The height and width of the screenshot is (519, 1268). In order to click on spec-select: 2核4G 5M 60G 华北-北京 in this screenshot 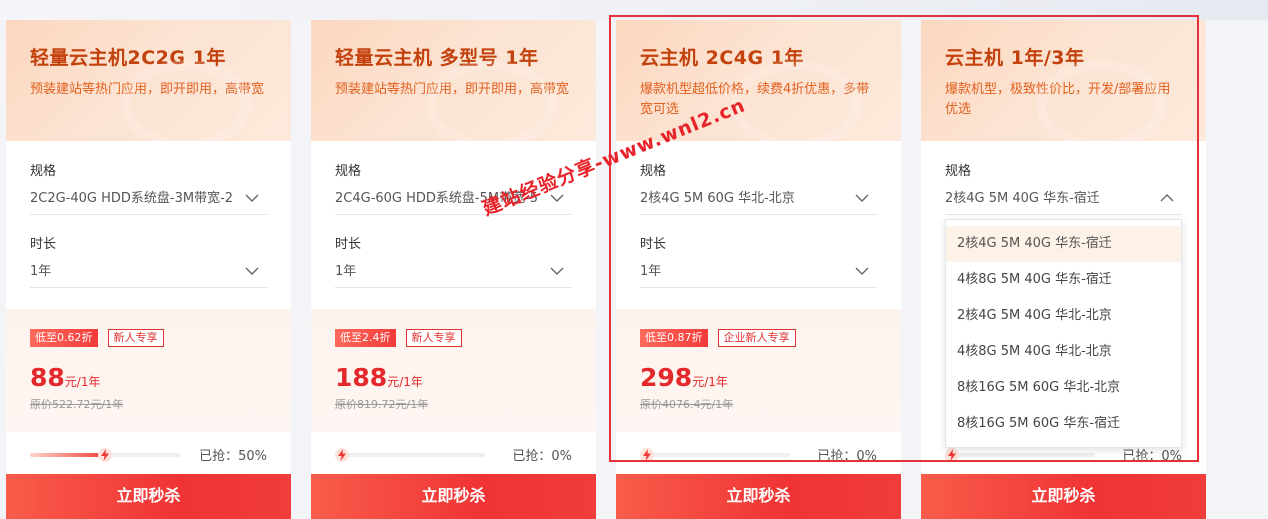, I will do `click(758, 202)`.